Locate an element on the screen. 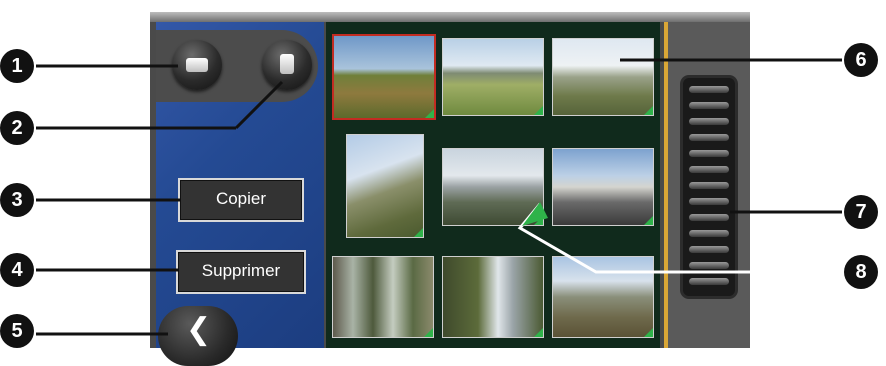 The width and height of the screenshot is (886, 366). callout-5: 5 is located at coordinates (17, 331).